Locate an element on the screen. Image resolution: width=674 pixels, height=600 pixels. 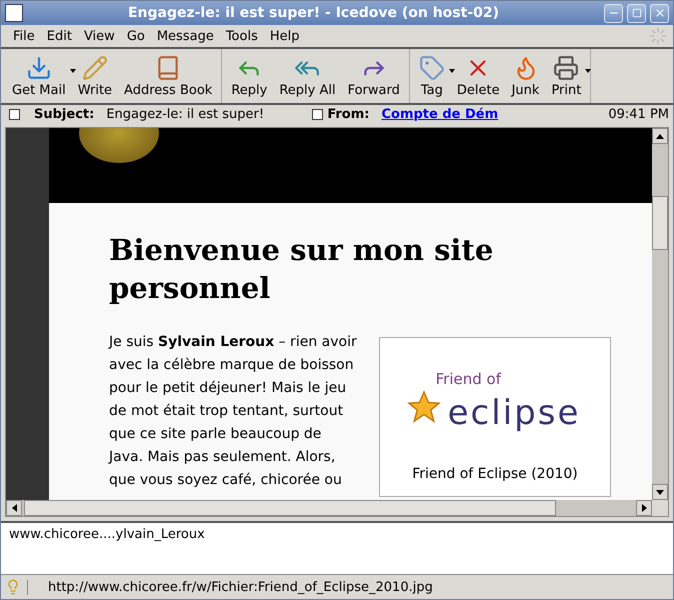
close-button is located at coordinates (659, 13).